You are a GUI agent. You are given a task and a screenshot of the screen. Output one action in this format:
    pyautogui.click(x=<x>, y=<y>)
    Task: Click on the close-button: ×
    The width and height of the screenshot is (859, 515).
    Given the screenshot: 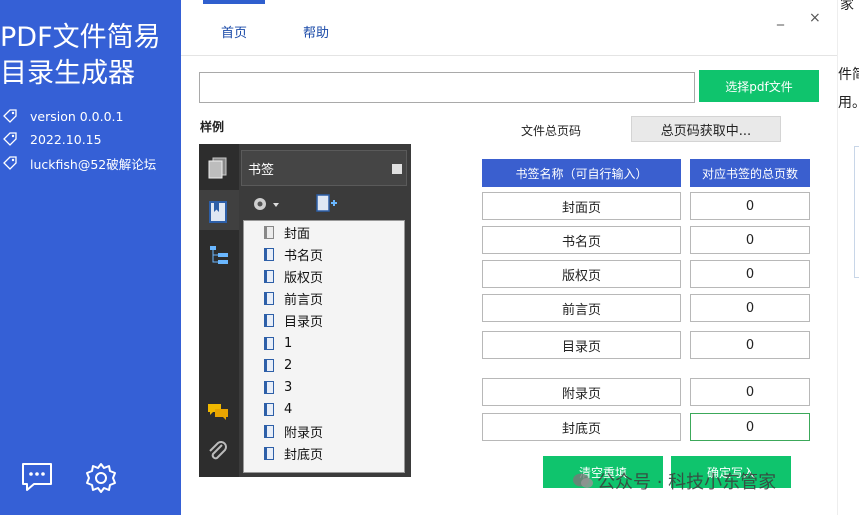 What is the action you would take?
    pyautogui.click(x=815, y=18)
    